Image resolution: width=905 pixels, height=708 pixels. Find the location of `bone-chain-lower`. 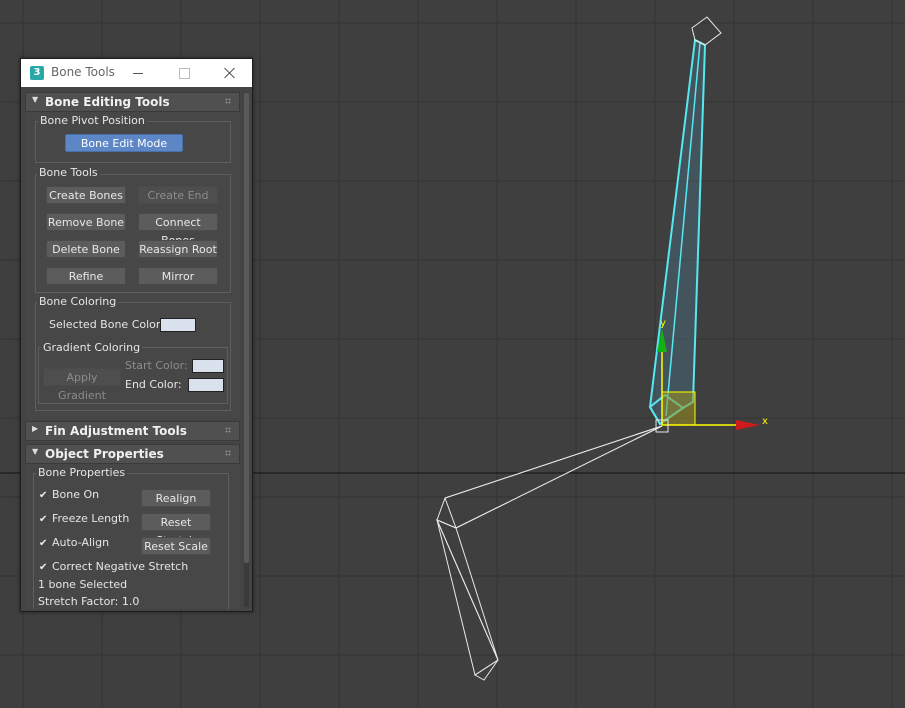

bone-chain-lower is located at coordinates (549, 553).